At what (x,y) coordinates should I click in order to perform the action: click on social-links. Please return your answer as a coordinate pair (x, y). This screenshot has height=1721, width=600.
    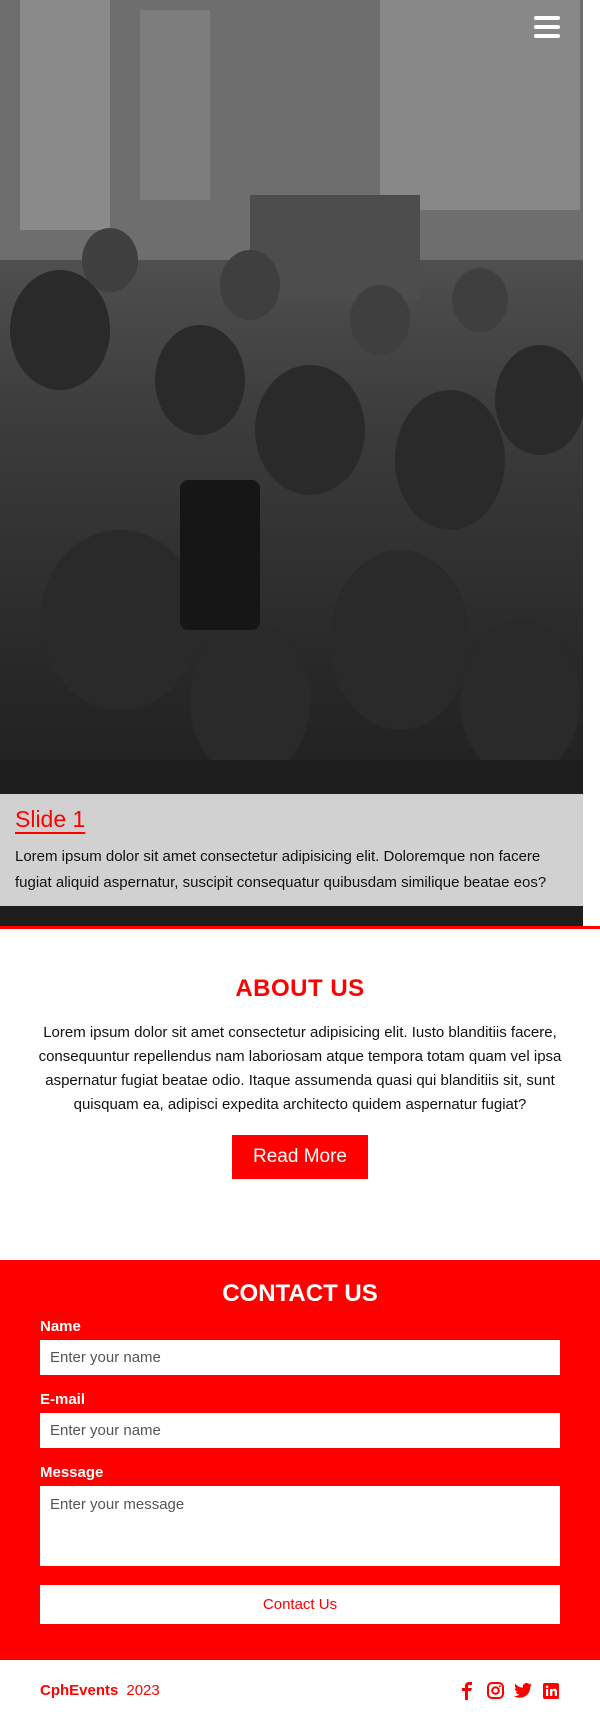
    Looking at the image, I should click on (509, 1690).